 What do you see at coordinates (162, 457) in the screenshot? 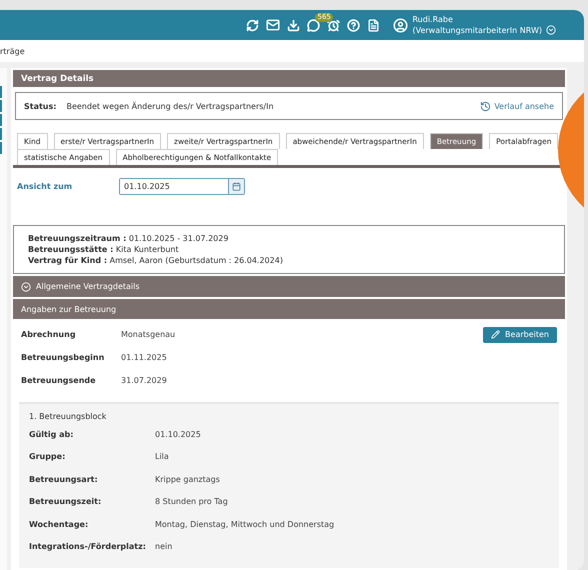
I see `field-value: Lila` at bounding box center [162, 457].